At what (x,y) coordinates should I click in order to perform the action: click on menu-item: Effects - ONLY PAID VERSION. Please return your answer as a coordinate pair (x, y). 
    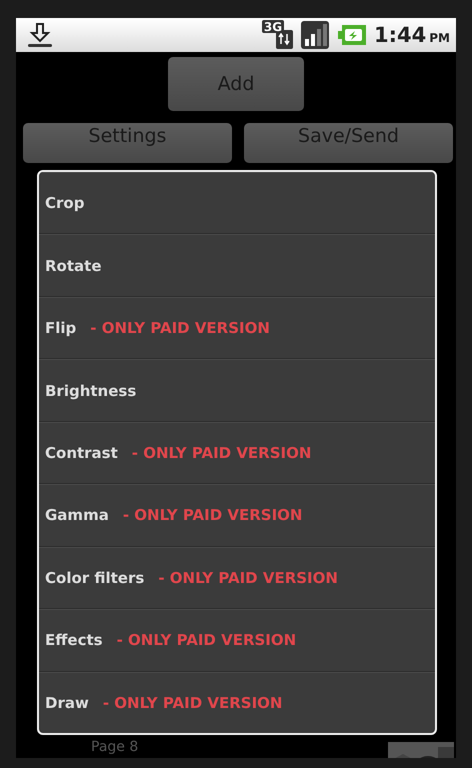
    Looking at the image, I should click on (237, 640).